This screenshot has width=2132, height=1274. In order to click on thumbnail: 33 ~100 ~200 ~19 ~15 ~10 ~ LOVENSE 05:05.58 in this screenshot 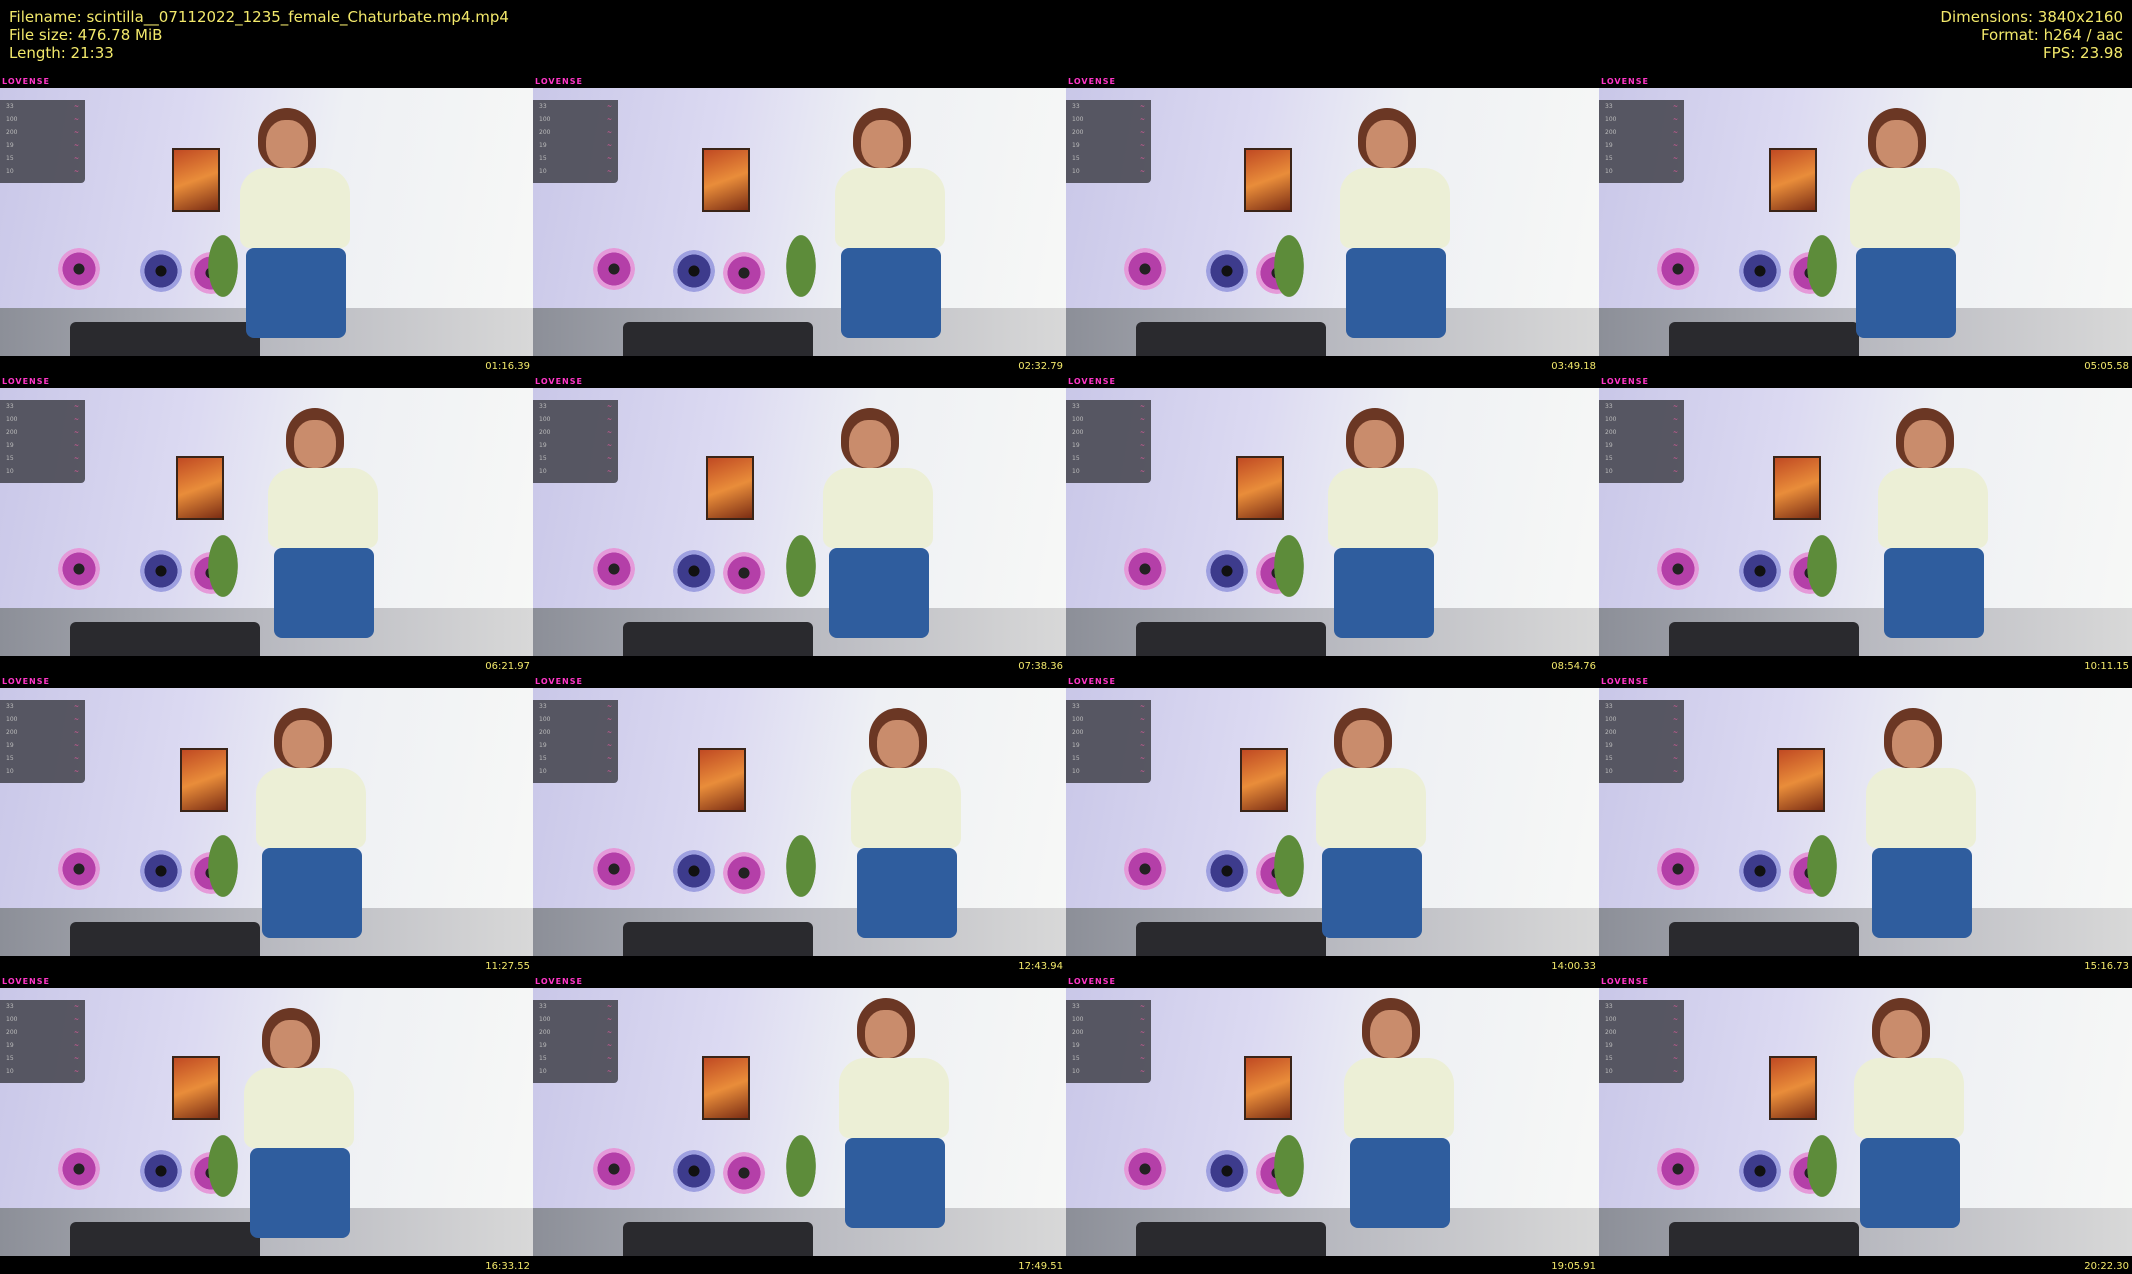, I will do `click(1865, 225)`.